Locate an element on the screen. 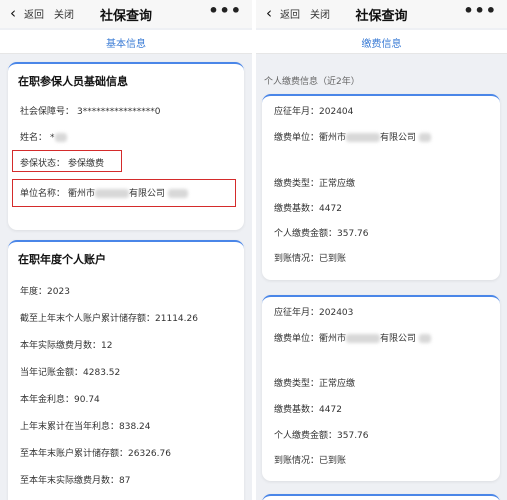 The image size is (507, 500). row-label: 本年金利息： is located at coordinates (47, 400).